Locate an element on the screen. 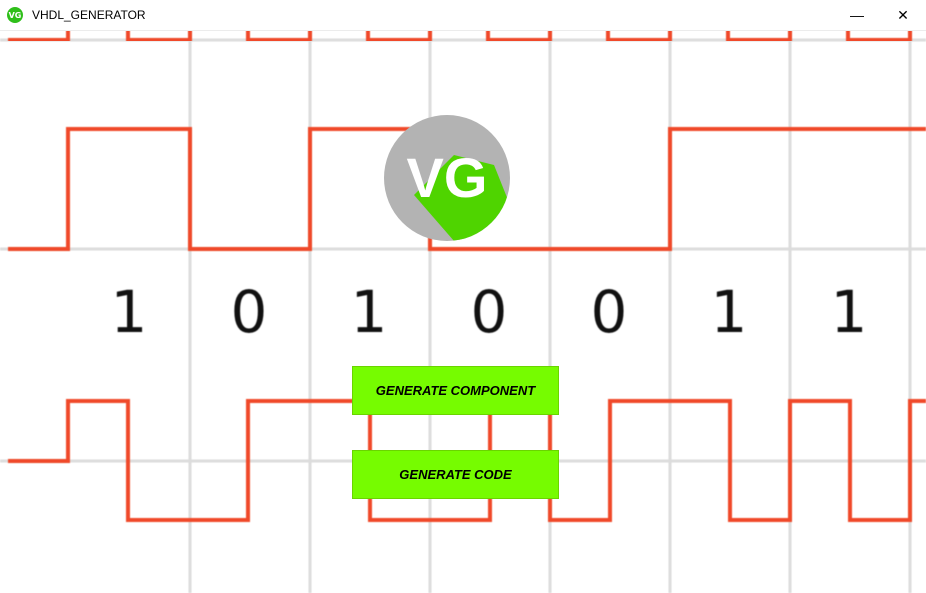 The height and width of the screenshot is (593, 926). minimize-button: — is located at coordinates (857, 15).